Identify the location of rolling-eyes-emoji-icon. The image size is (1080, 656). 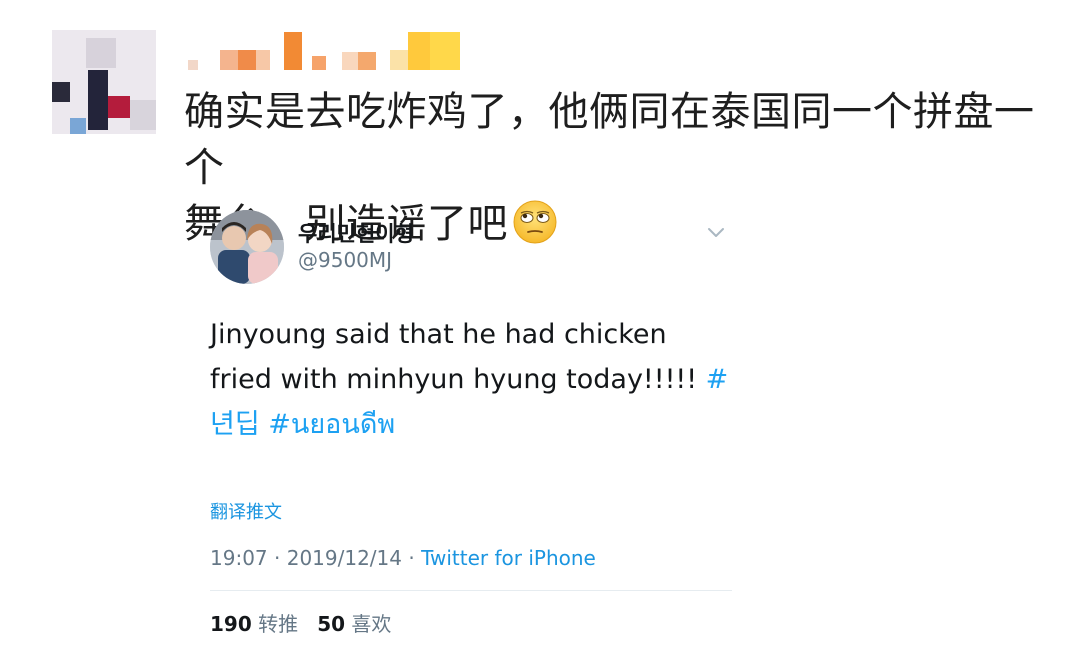
(535, 222).